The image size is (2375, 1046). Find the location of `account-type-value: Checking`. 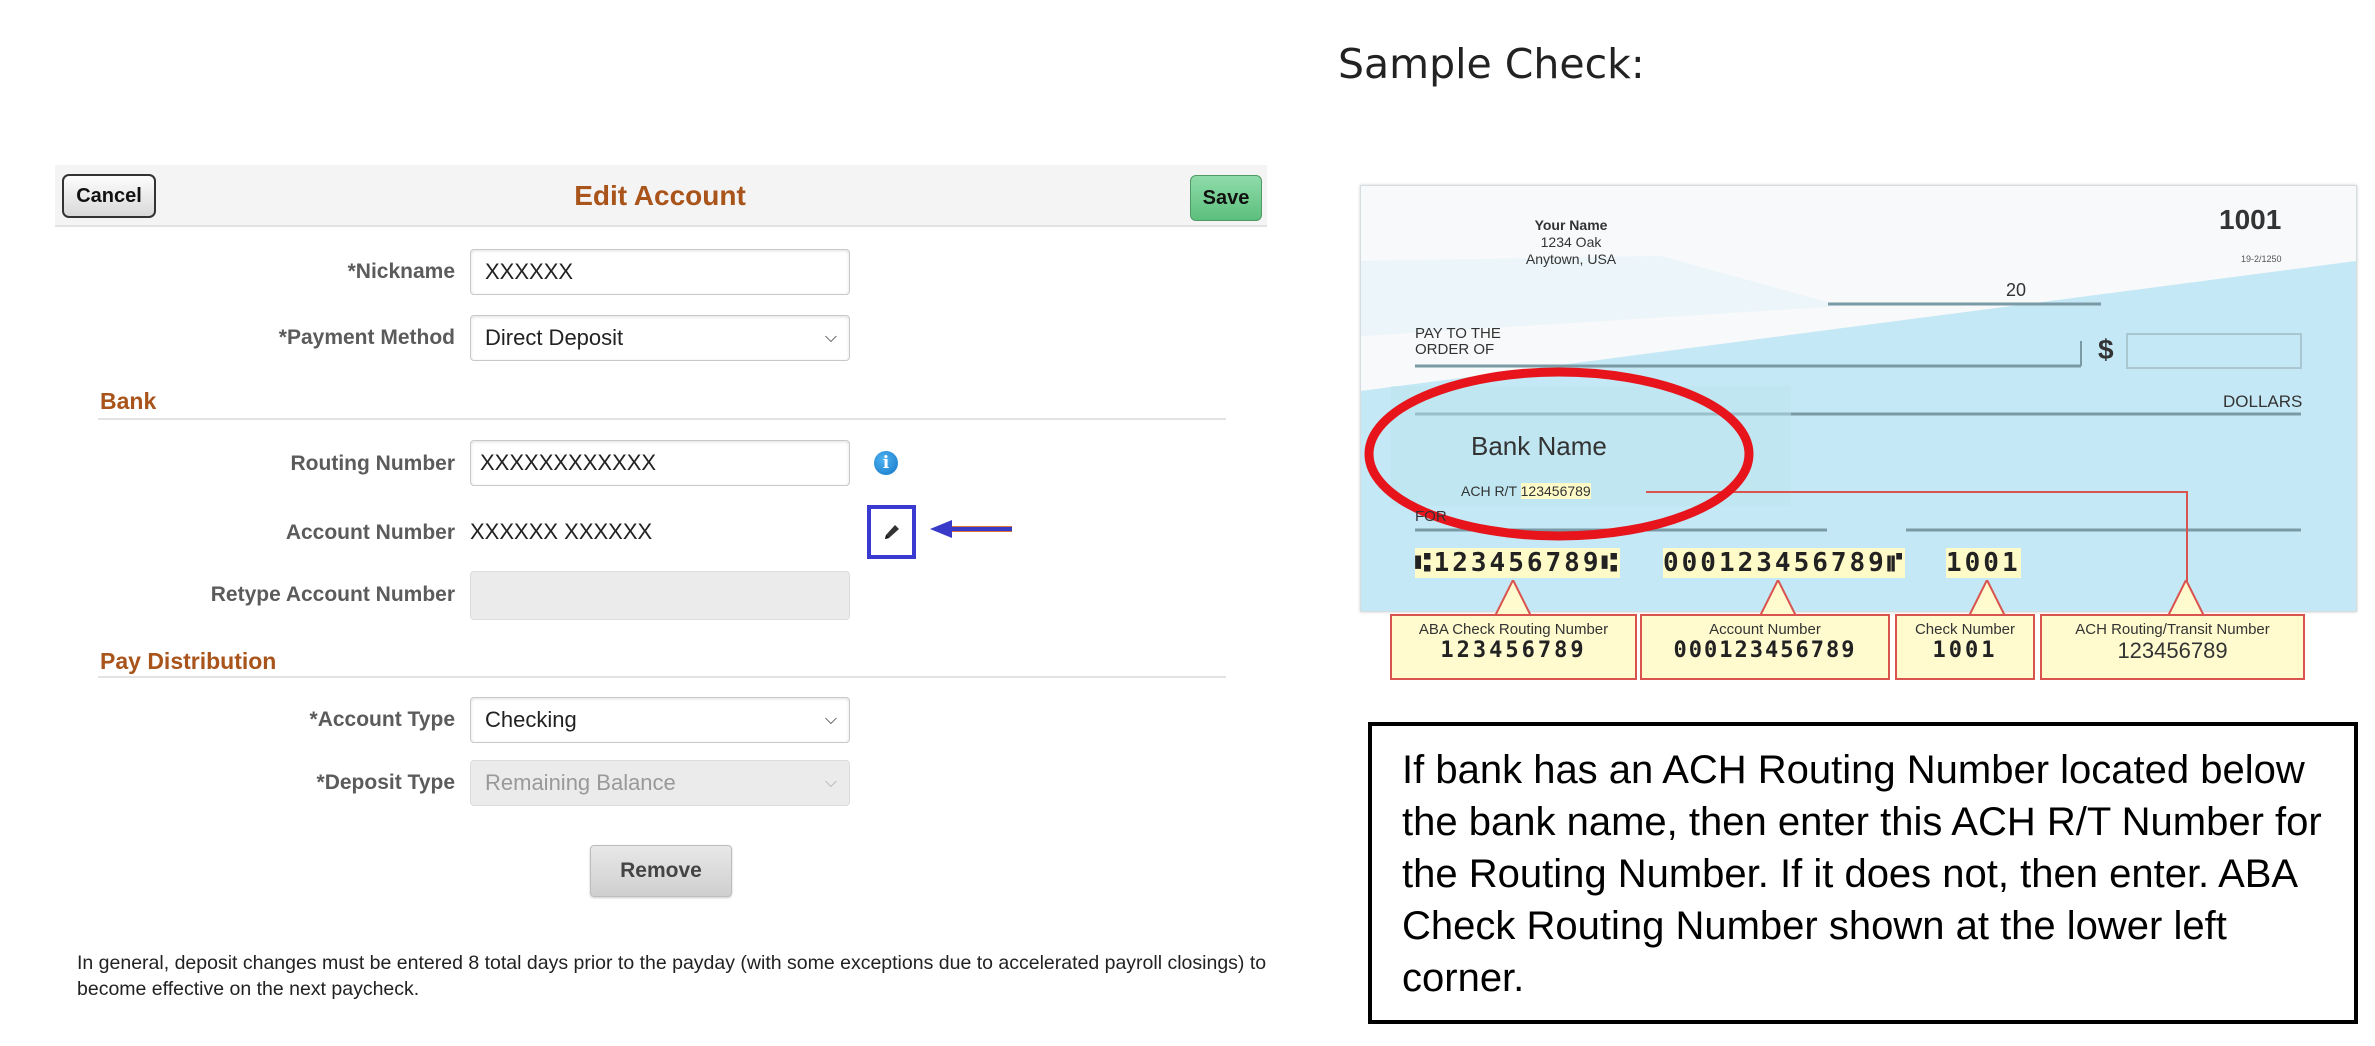

account-type-value: Checking is located at coordinates (531, 719).